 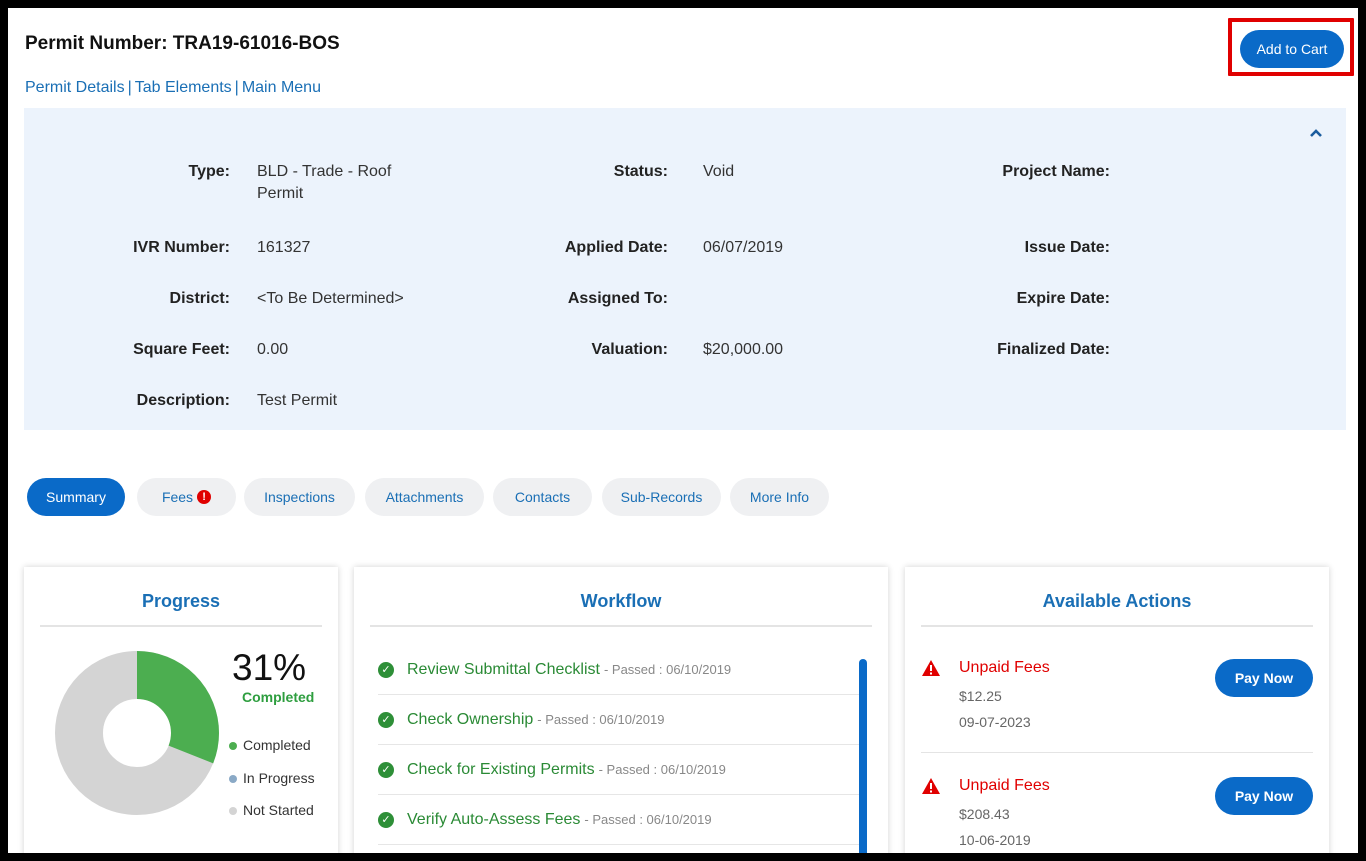 I want to click on add-to-cart-highlight: Add to Cart, so click(x=1291, y=47).